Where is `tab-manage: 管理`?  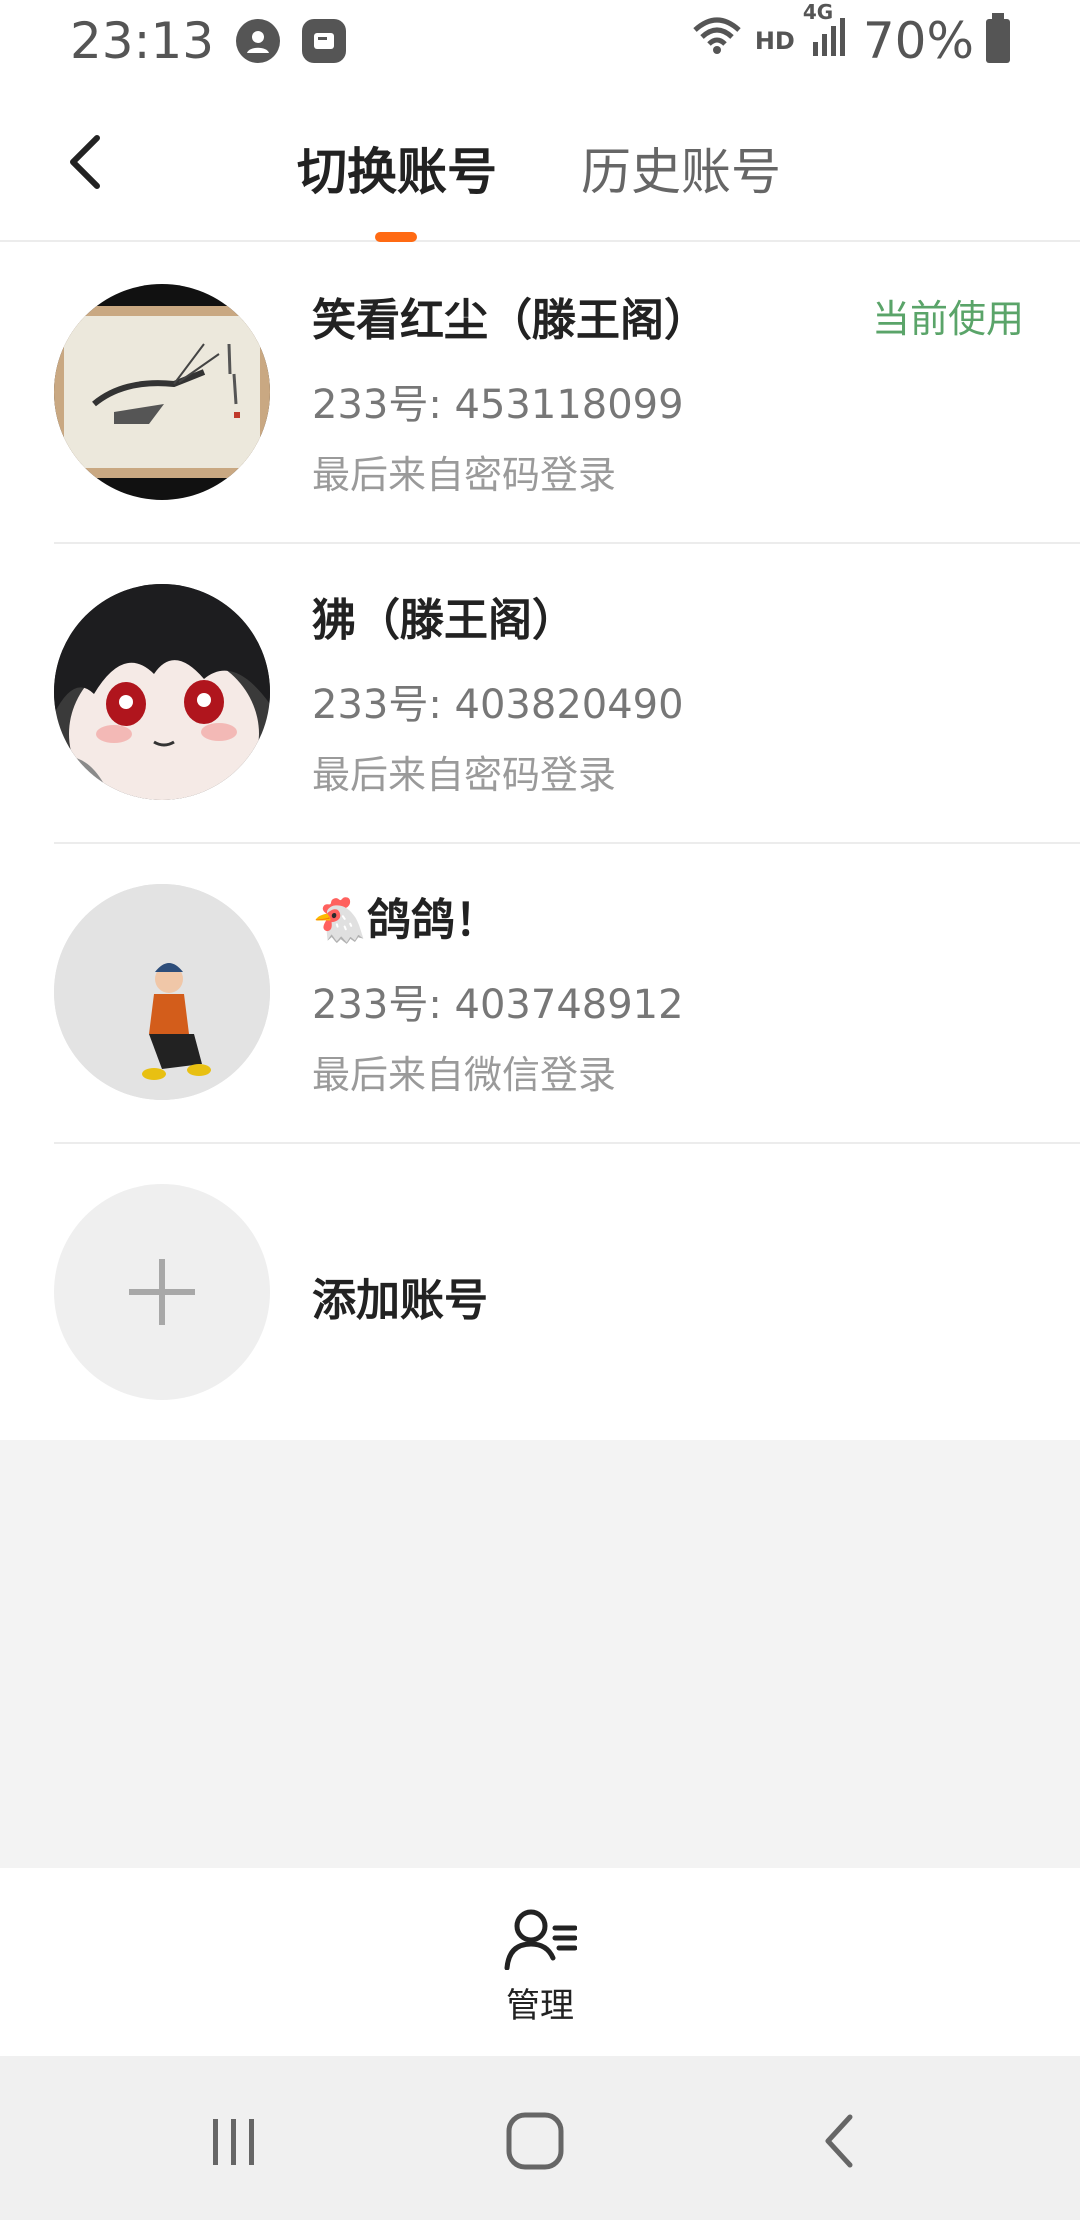
tab-manage: 管理 is located at coordinates (540, 1966).